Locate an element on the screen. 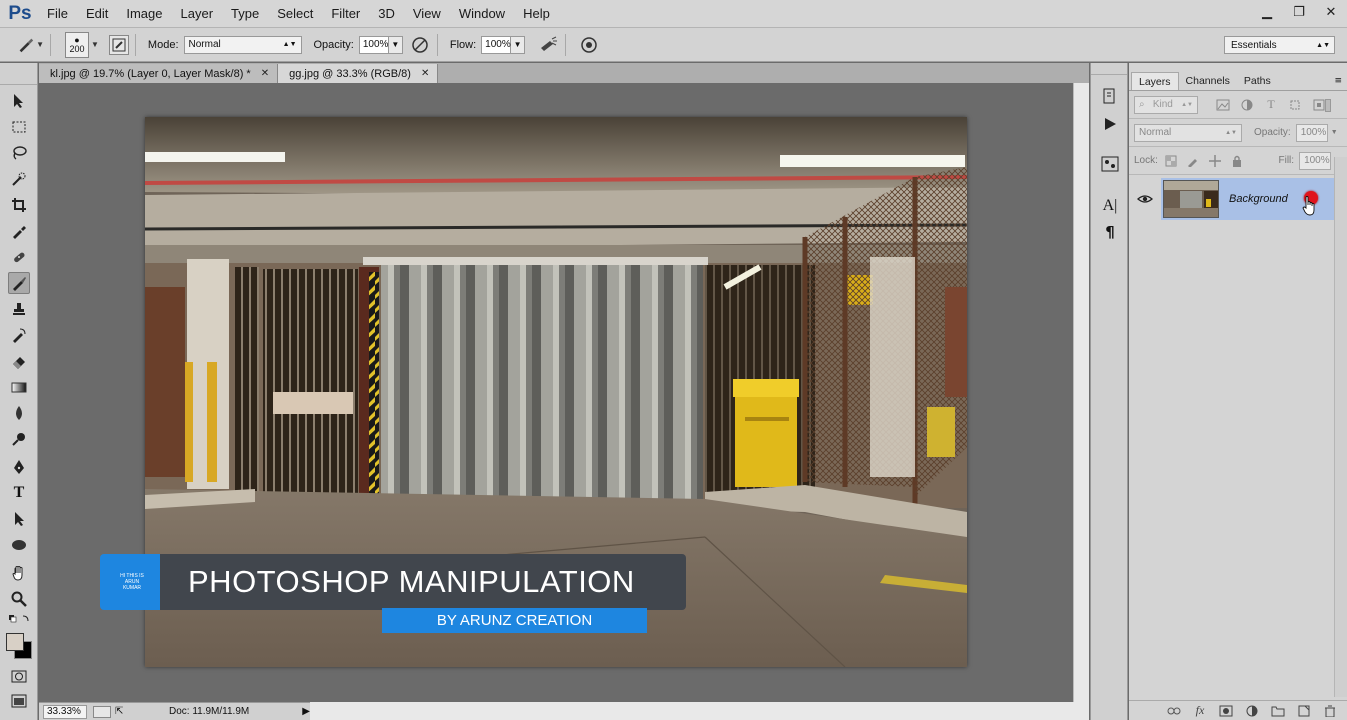 The height and width of the screenshot is (720, 1347). brush-picker-caret-icon: ▼ is located at coordinates (95, 44).